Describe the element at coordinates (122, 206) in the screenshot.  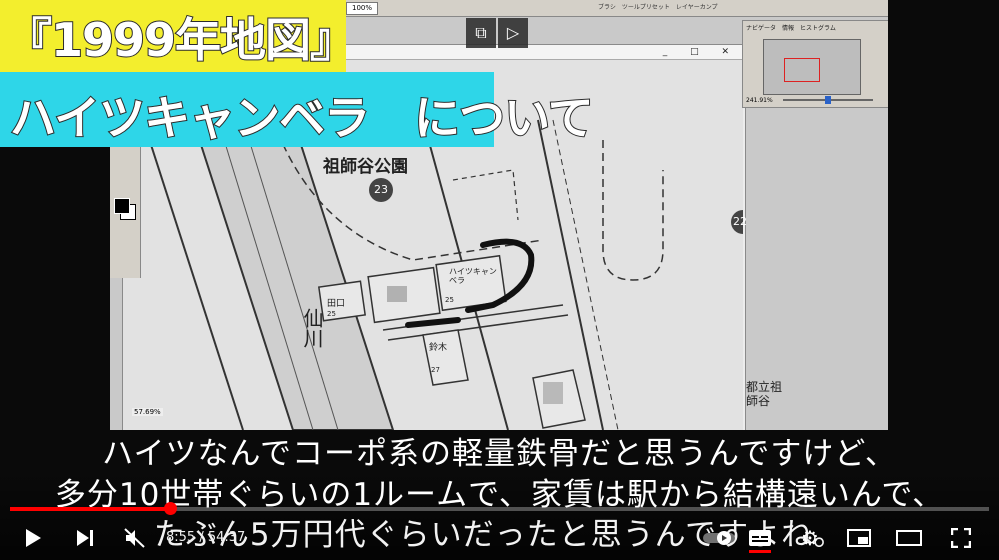
I see `foreground-color-swatch` at that location.